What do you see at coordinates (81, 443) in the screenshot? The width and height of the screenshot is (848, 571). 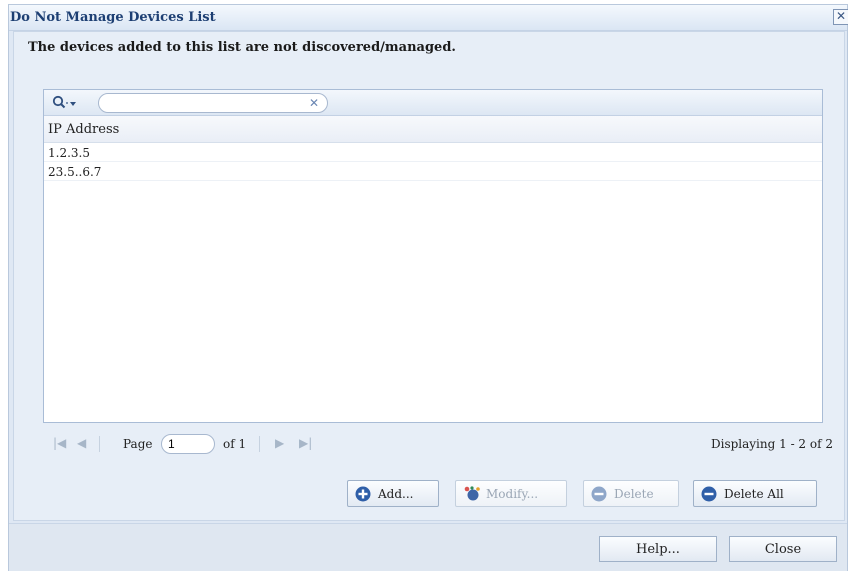 I see `previous-page-icon: ◀` at bounding box center [81, 443].